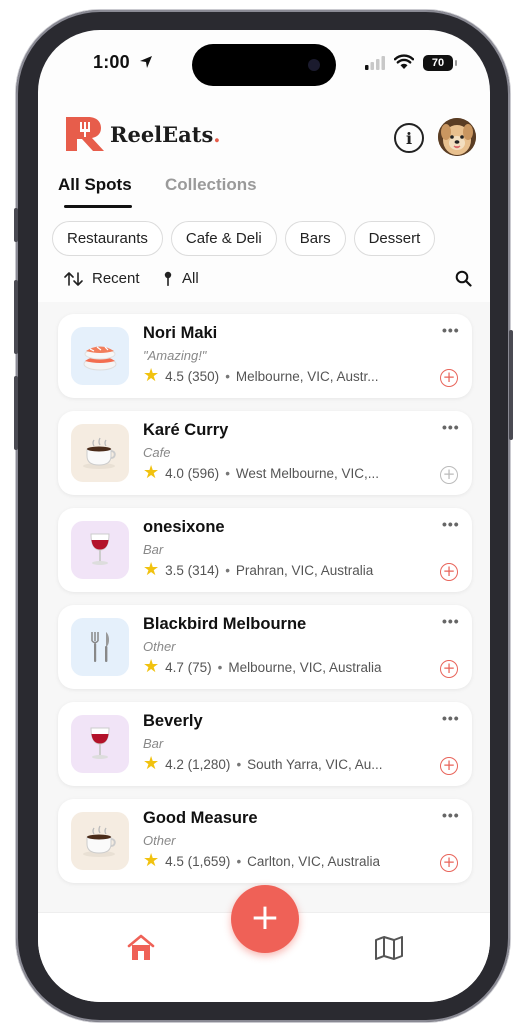  I want to click on coffee-icon, so click(100, 453).